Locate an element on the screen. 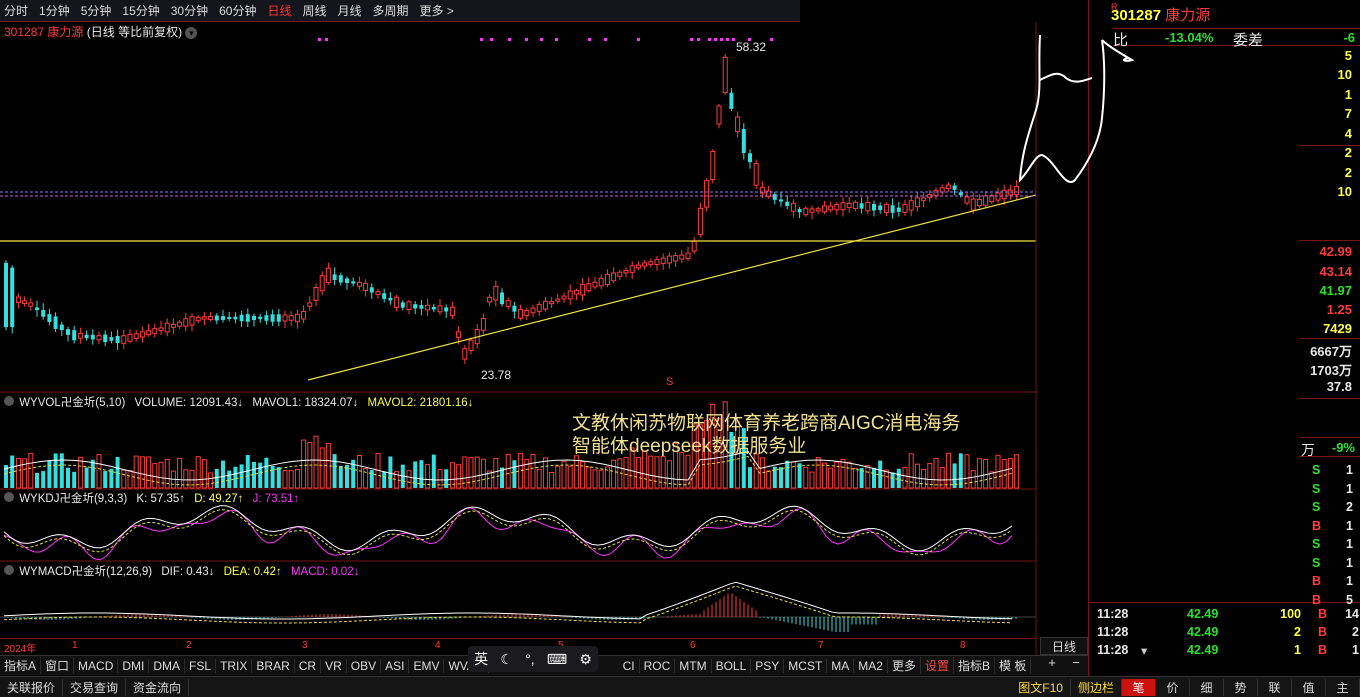  zoom-in-button: + is located at coordinates (1052, 665).